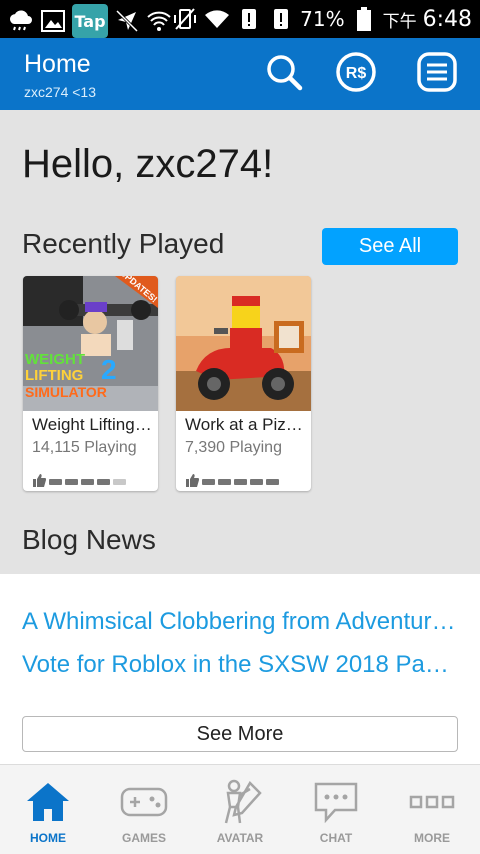 This screenshot has height=854, width=480. What do you see at coordinates (57, 64) in the screenshot?
I see `page-title: Home` at bounding box center [57, 64].